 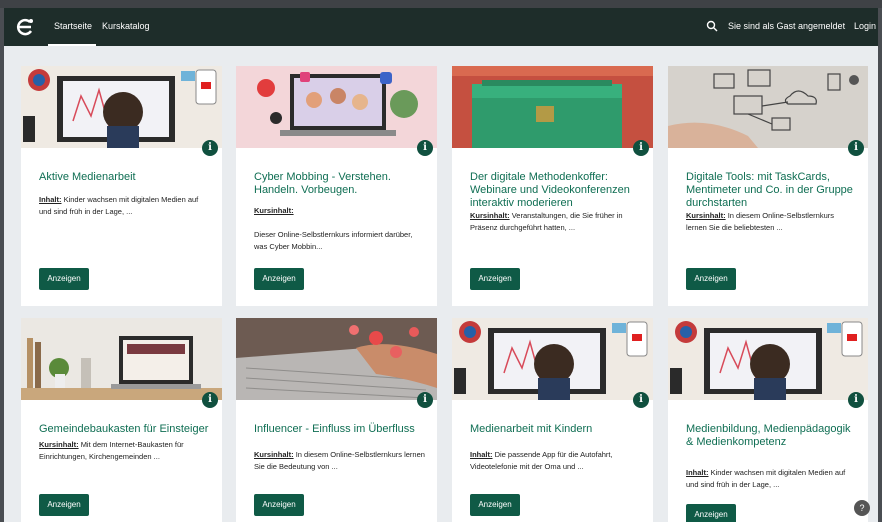 I want to click on search-icon, so click(x=712, y=26).